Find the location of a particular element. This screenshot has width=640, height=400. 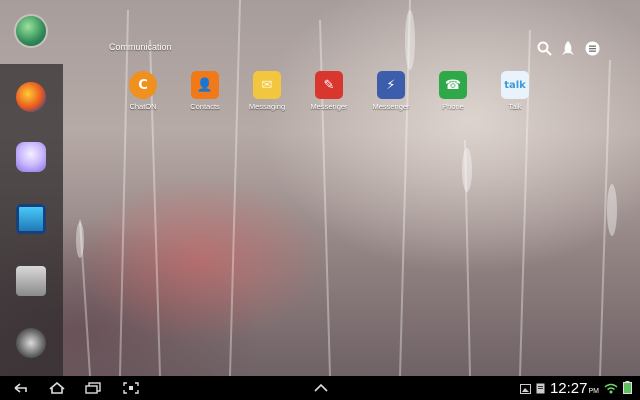

talk-icon: talk is located at coordinates (515, 85).